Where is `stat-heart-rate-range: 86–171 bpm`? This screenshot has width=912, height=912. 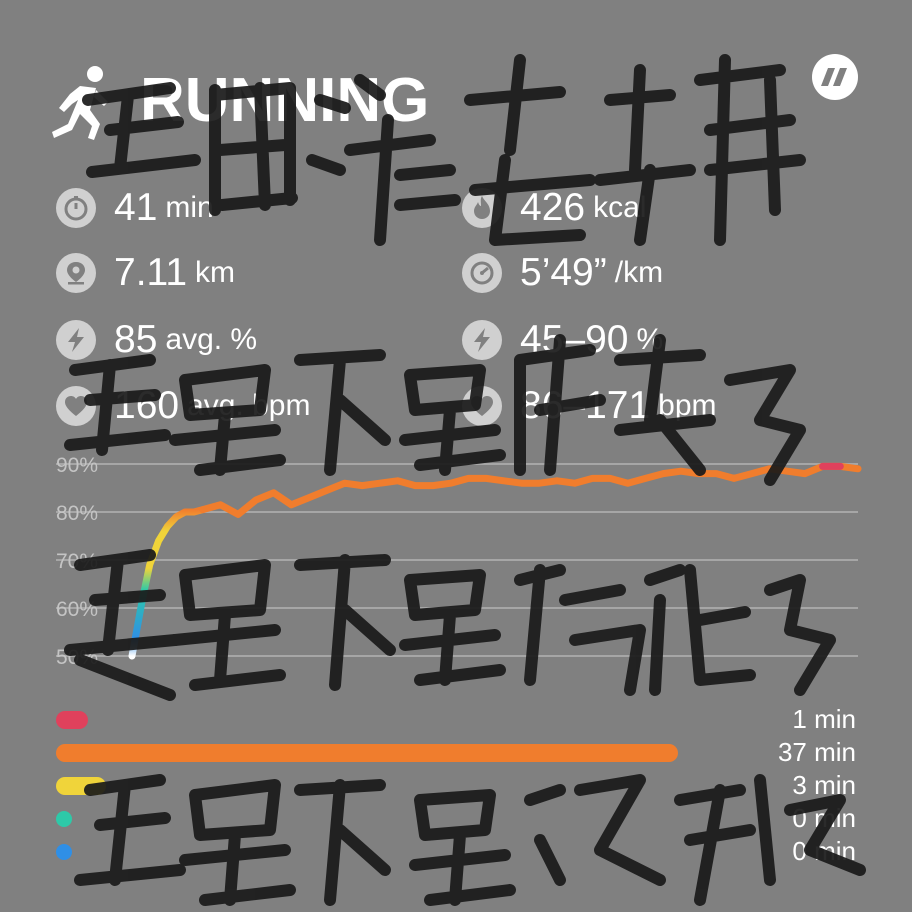 stat-heart-rate-range: 86–171 bpm is located at coordinates (589, 406).